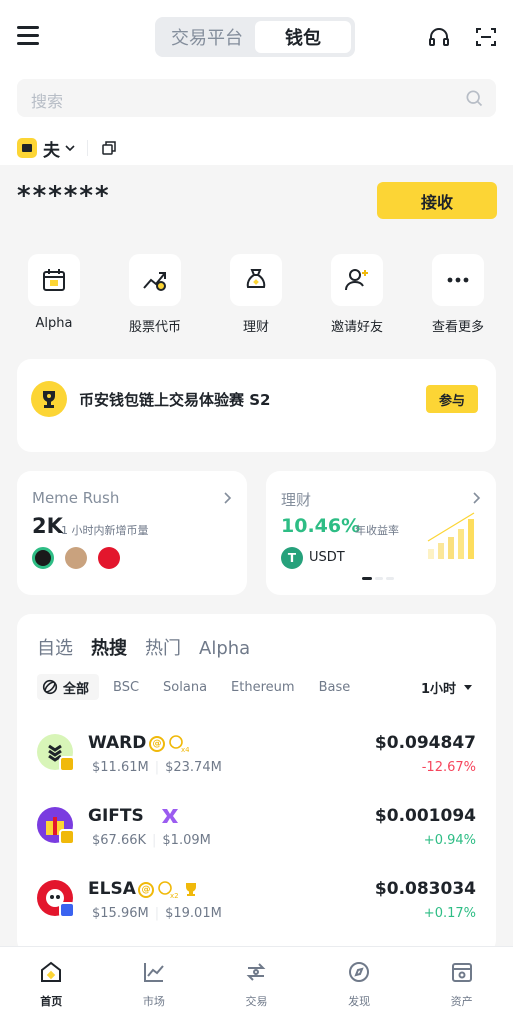 The image size is (513, 1021). What do you see at coordinates (157, 913) in the screenshot?
I see `token-meta: $15.96M | $19.01M` at bounding box center [157, 913].